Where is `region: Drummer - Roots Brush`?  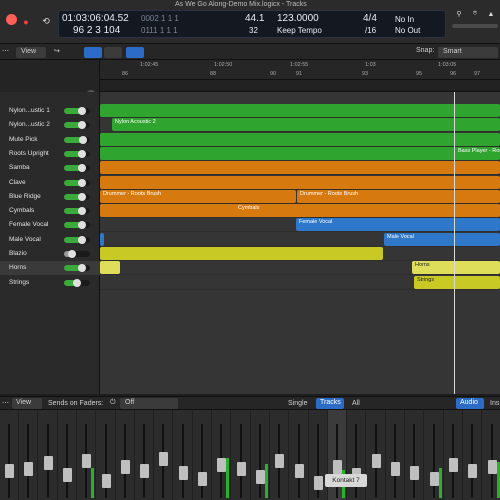
region: Drummer - Roots Brush is located at coordinates (398, 196).